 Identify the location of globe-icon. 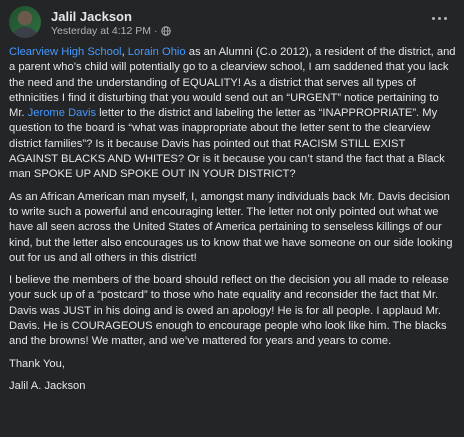
(165, 31).